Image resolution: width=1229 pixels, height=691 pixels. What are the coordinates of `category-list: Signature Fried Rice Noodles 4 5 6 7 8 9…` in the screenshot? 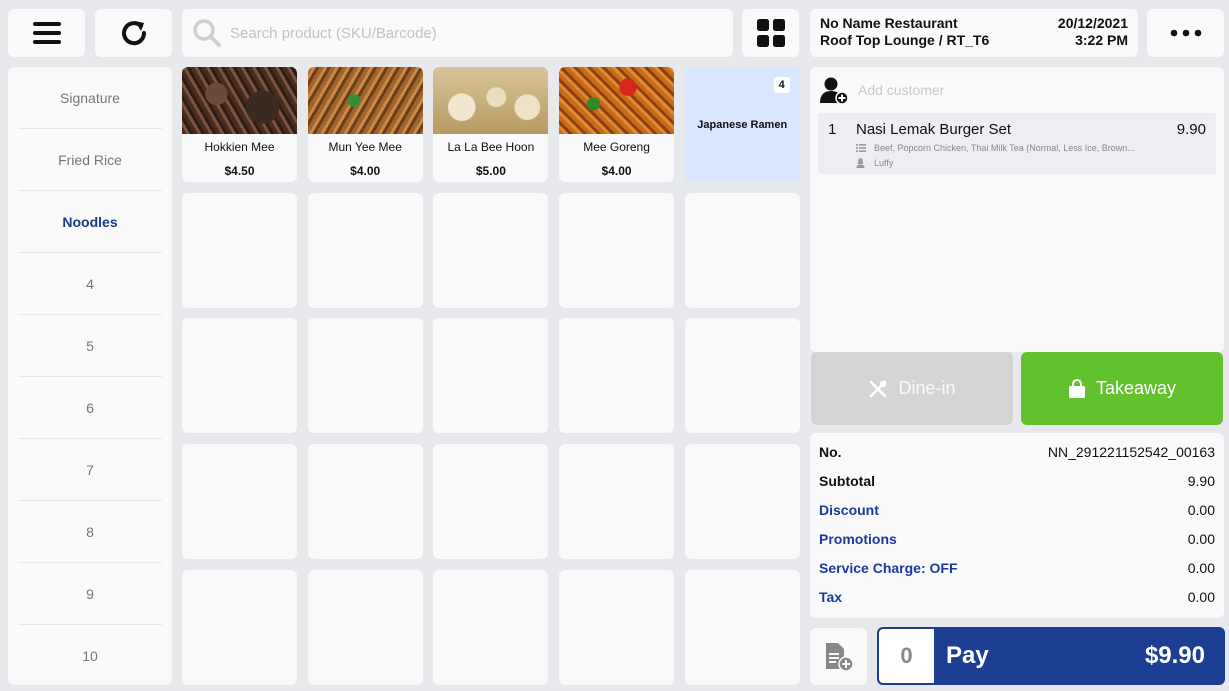 It's located at (90, 376).